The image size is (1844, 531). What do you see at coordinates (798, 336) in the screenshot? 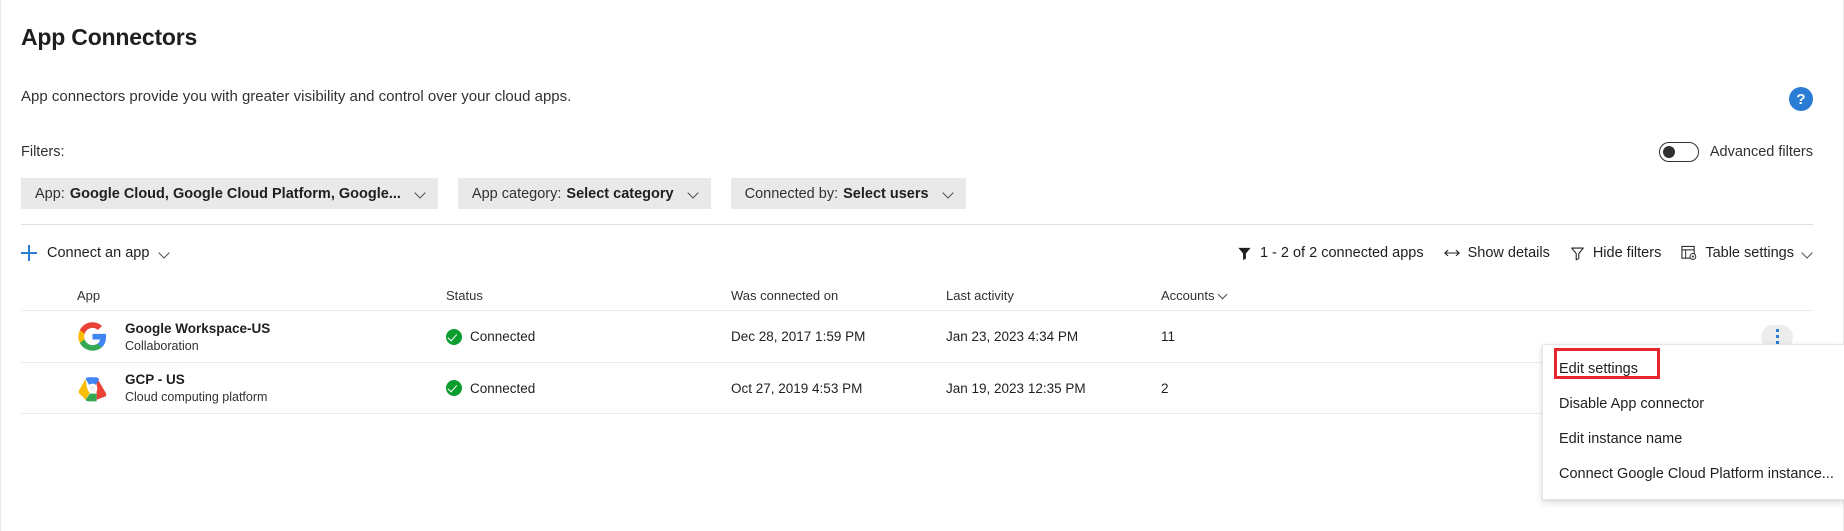
I see `connected-on-value: Dec 28, 2017 1:59 PM` at bounding box center [798, 336].